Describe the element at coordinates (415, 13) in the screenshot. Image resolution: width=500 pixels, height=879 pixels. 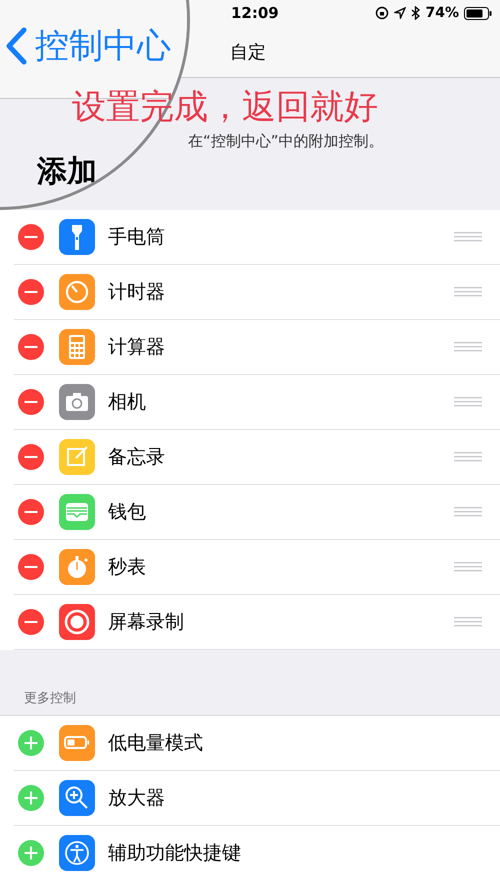
I see `bluetooth-icon` at that location.